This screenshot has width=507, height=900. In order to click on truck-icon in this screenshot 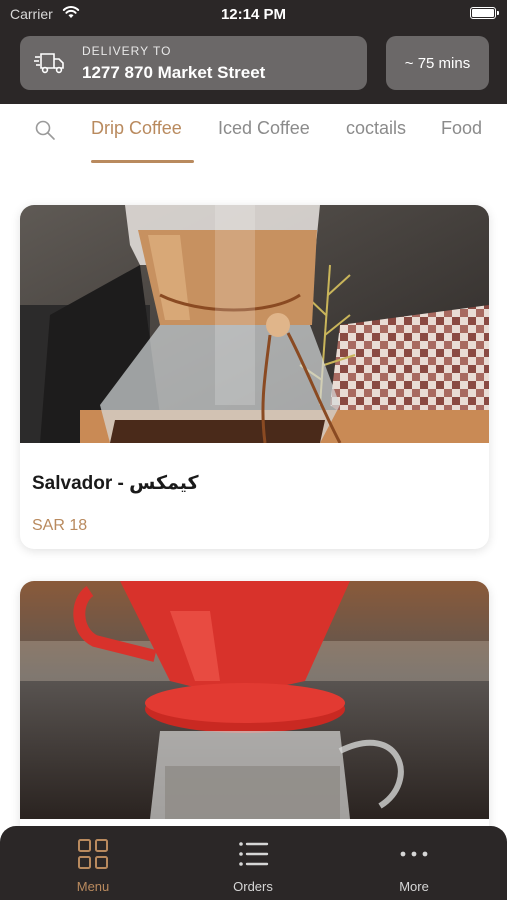, I will do `click(49, 63)`.